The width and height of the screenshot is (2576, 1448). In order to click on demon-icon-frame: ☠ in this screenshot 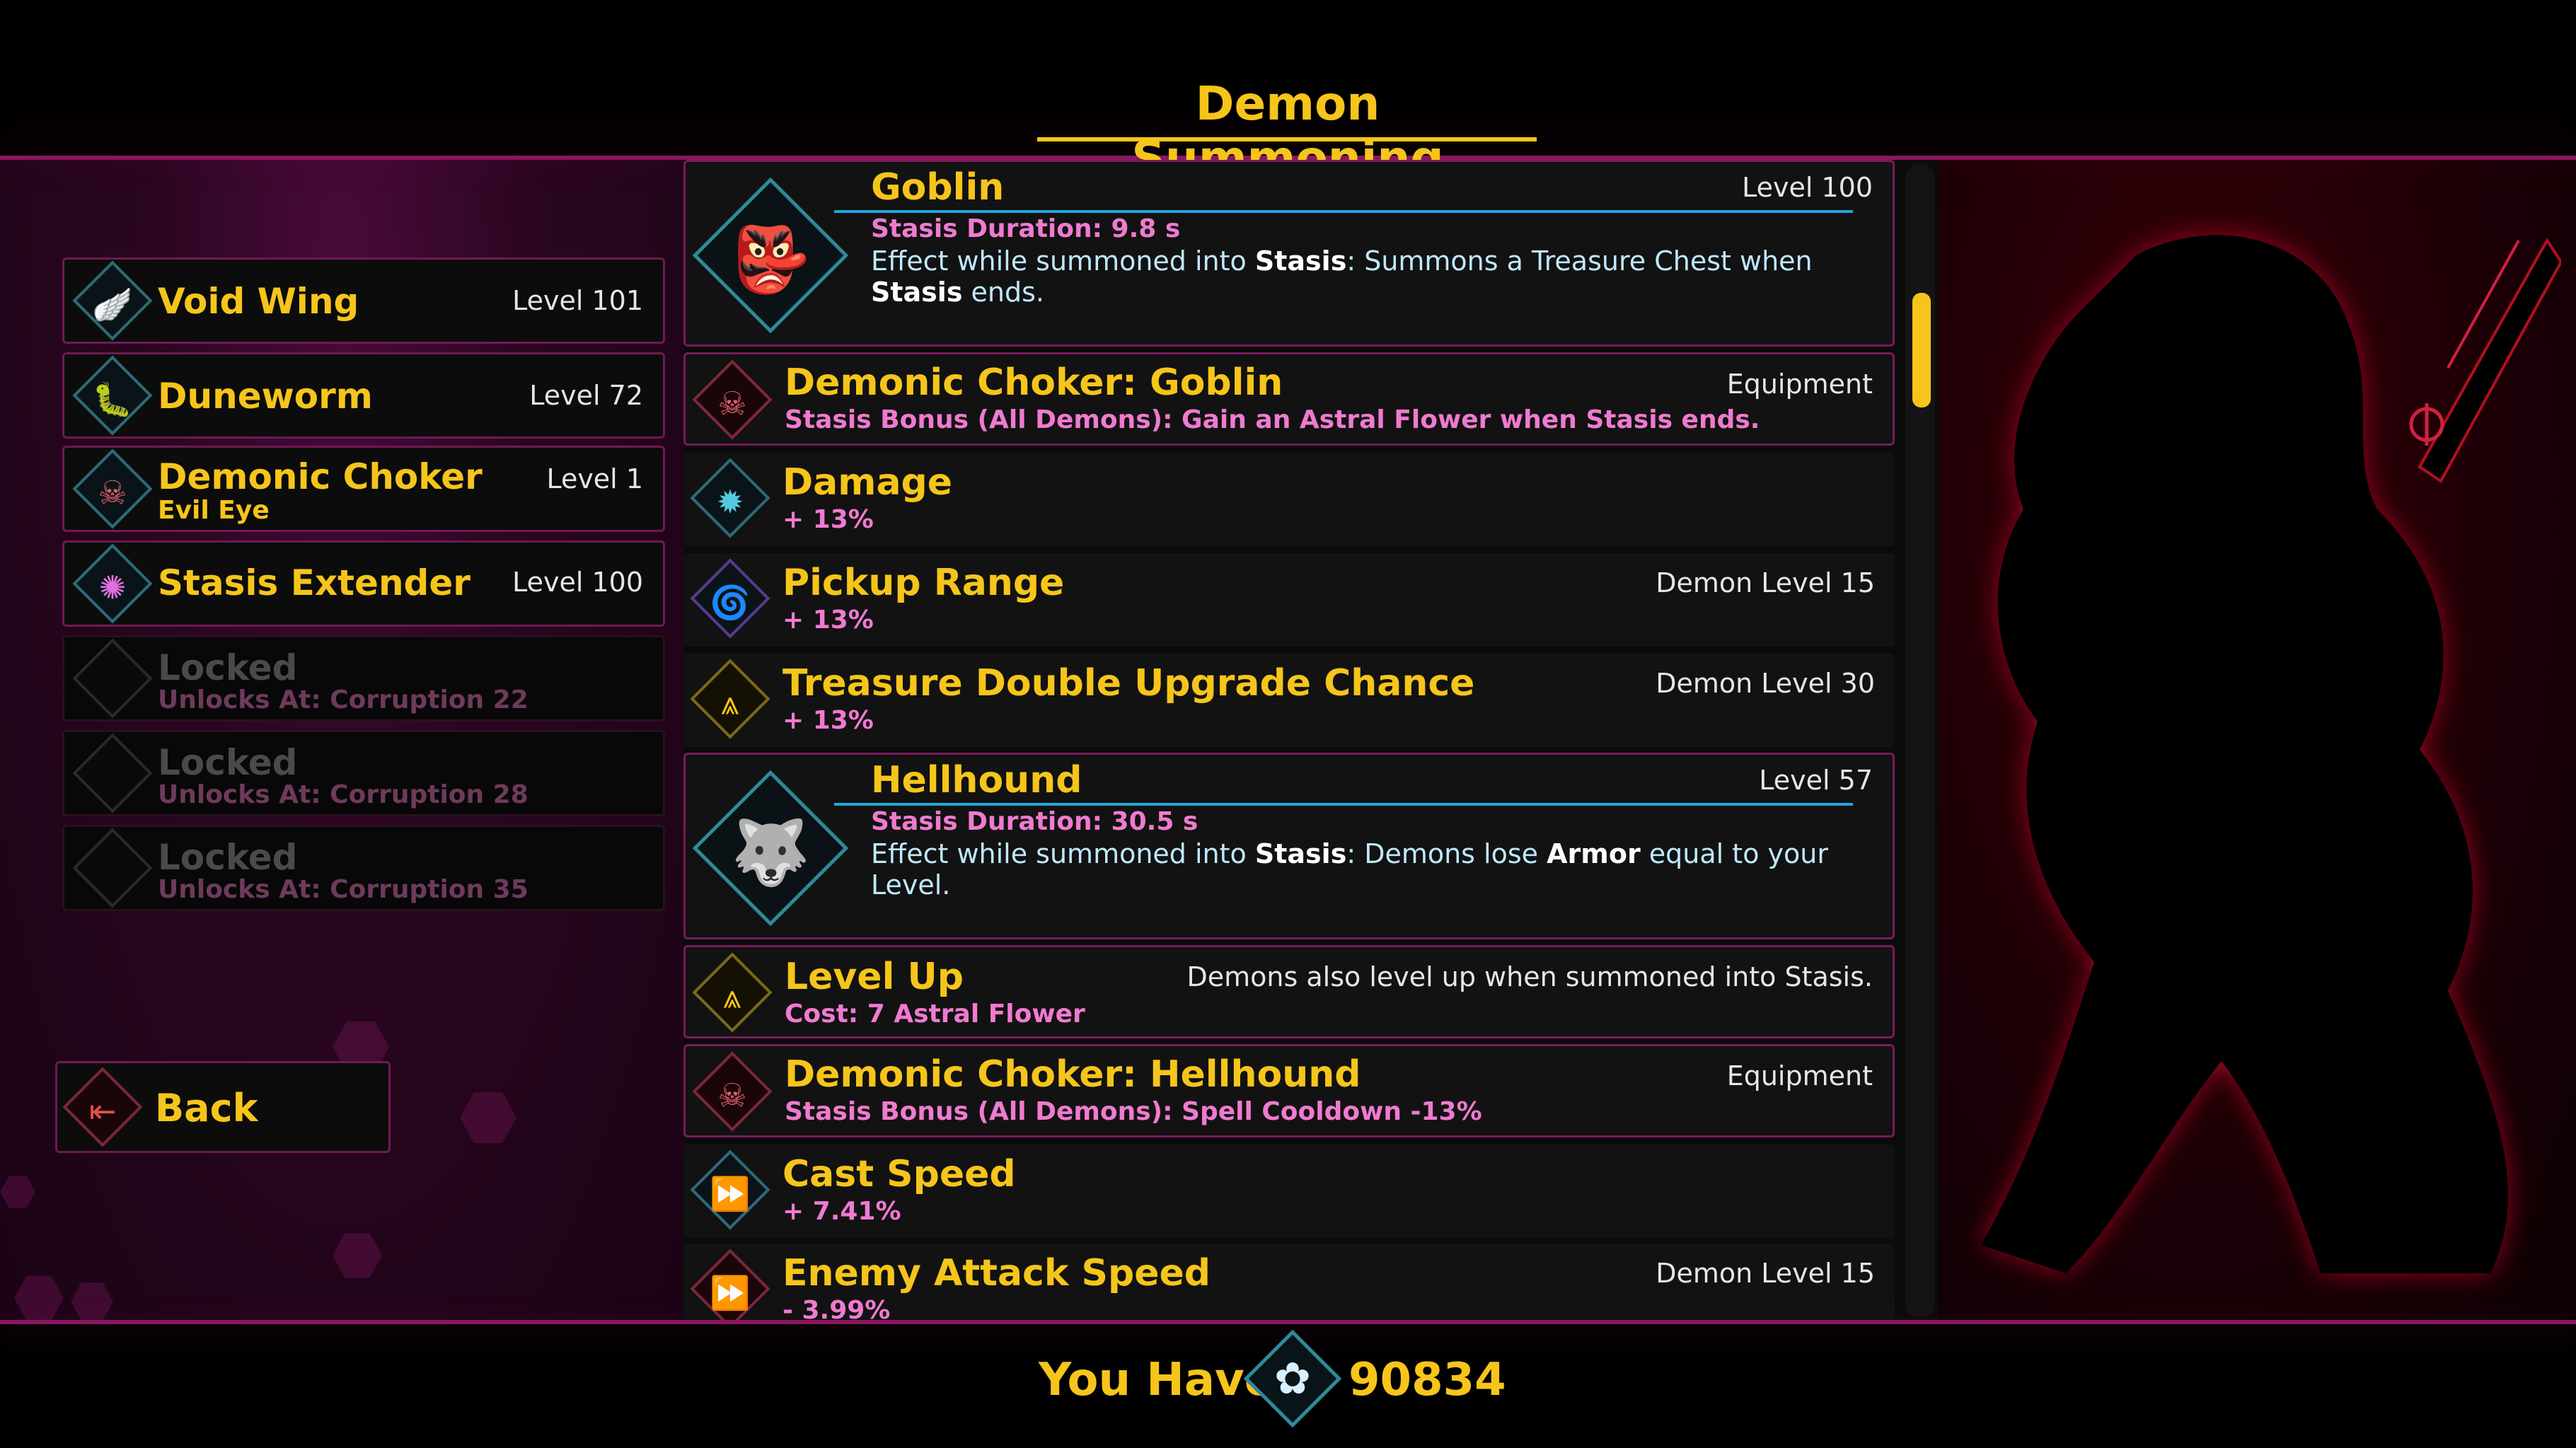, I will do `click(112, 488)`.